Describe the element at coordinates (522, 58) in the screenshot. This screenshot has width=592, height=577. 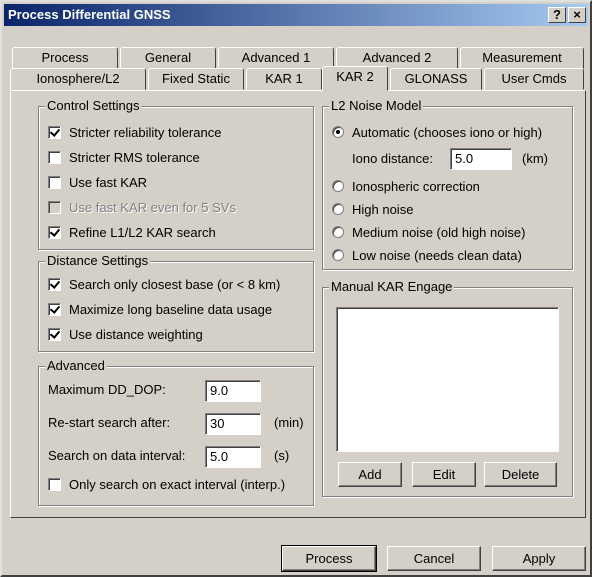
I see `tab-measurement: Measurement` at that location.